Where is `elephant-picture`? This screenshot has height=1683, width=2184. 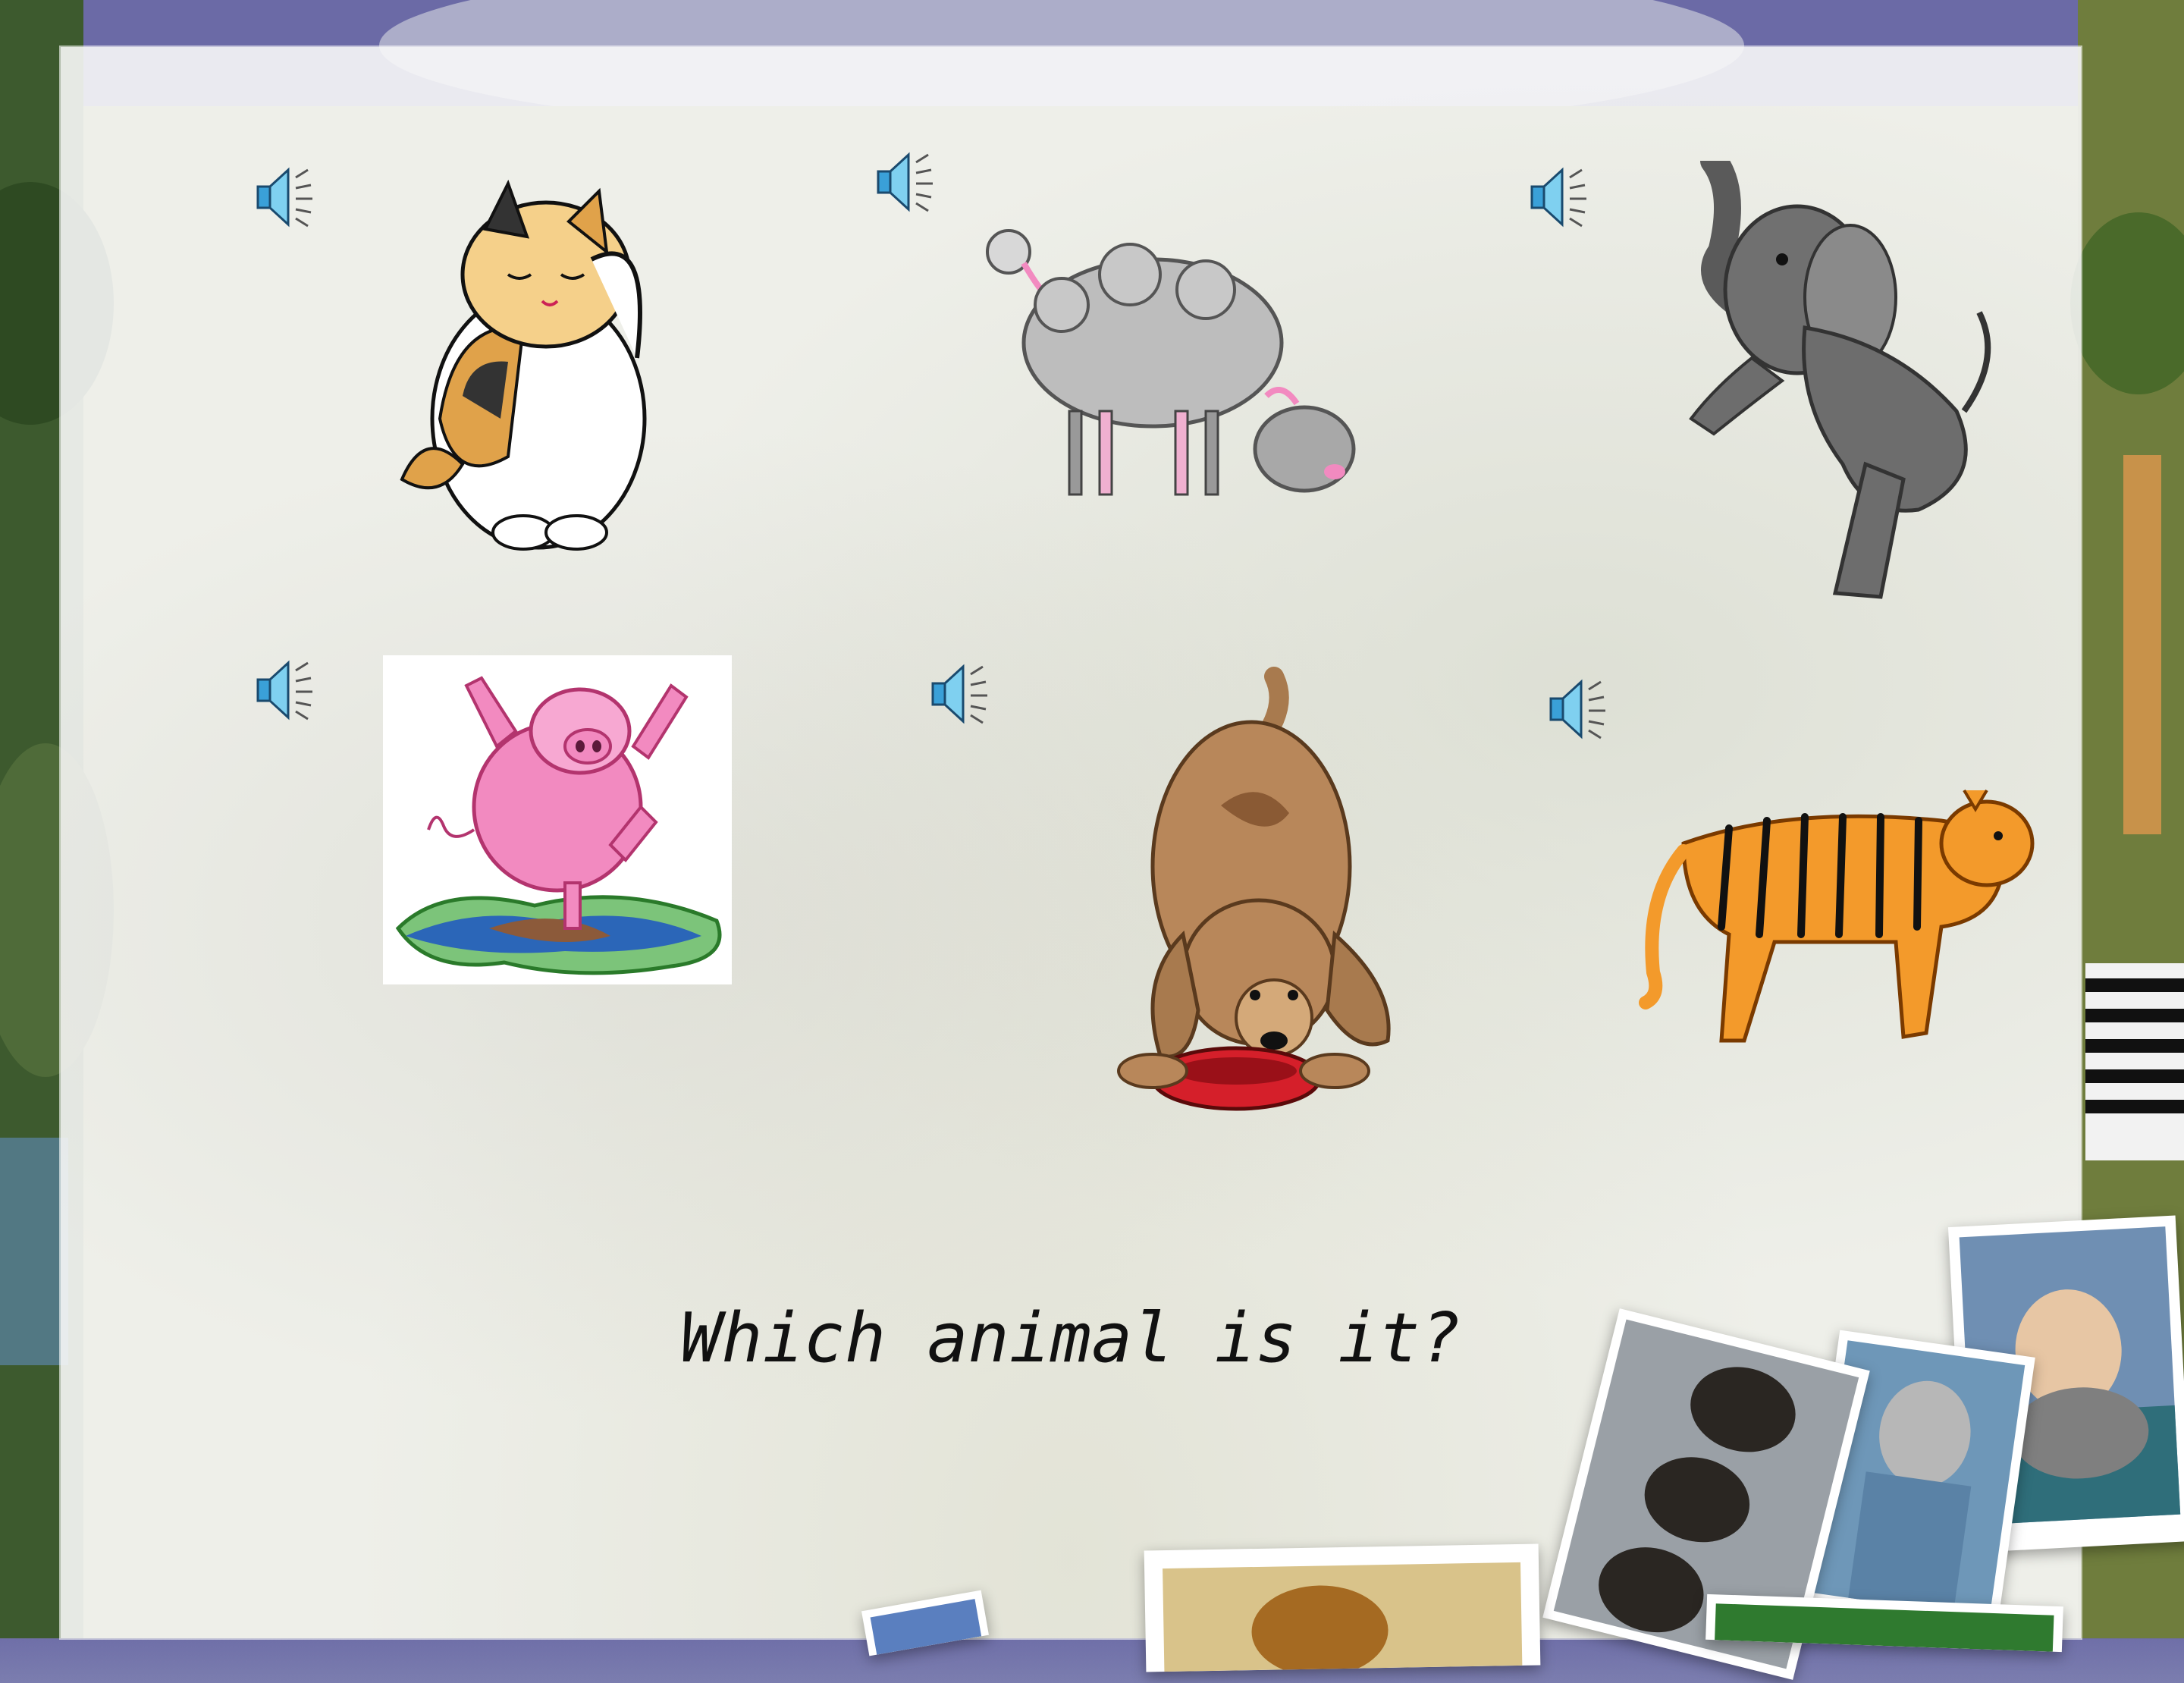
elephant-picture is located at coordinates (1850, 384).